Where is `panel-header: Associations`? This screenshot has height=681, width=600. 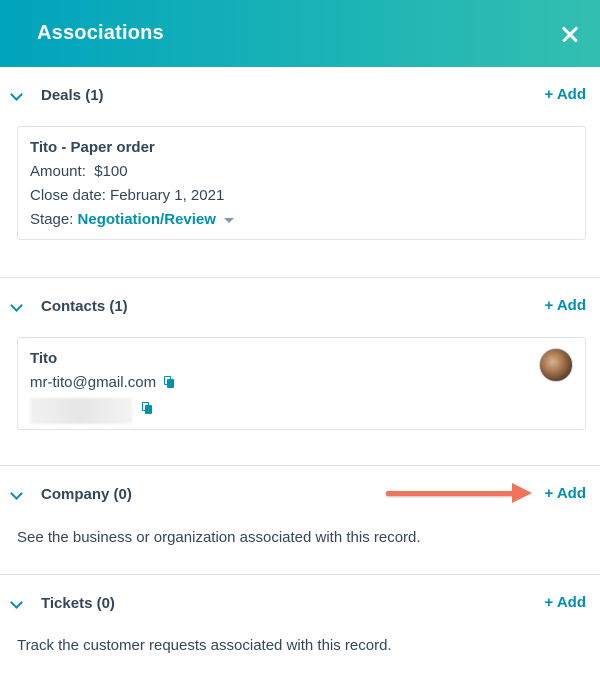
panel-header: Associations is located at coordinates (300, 33).